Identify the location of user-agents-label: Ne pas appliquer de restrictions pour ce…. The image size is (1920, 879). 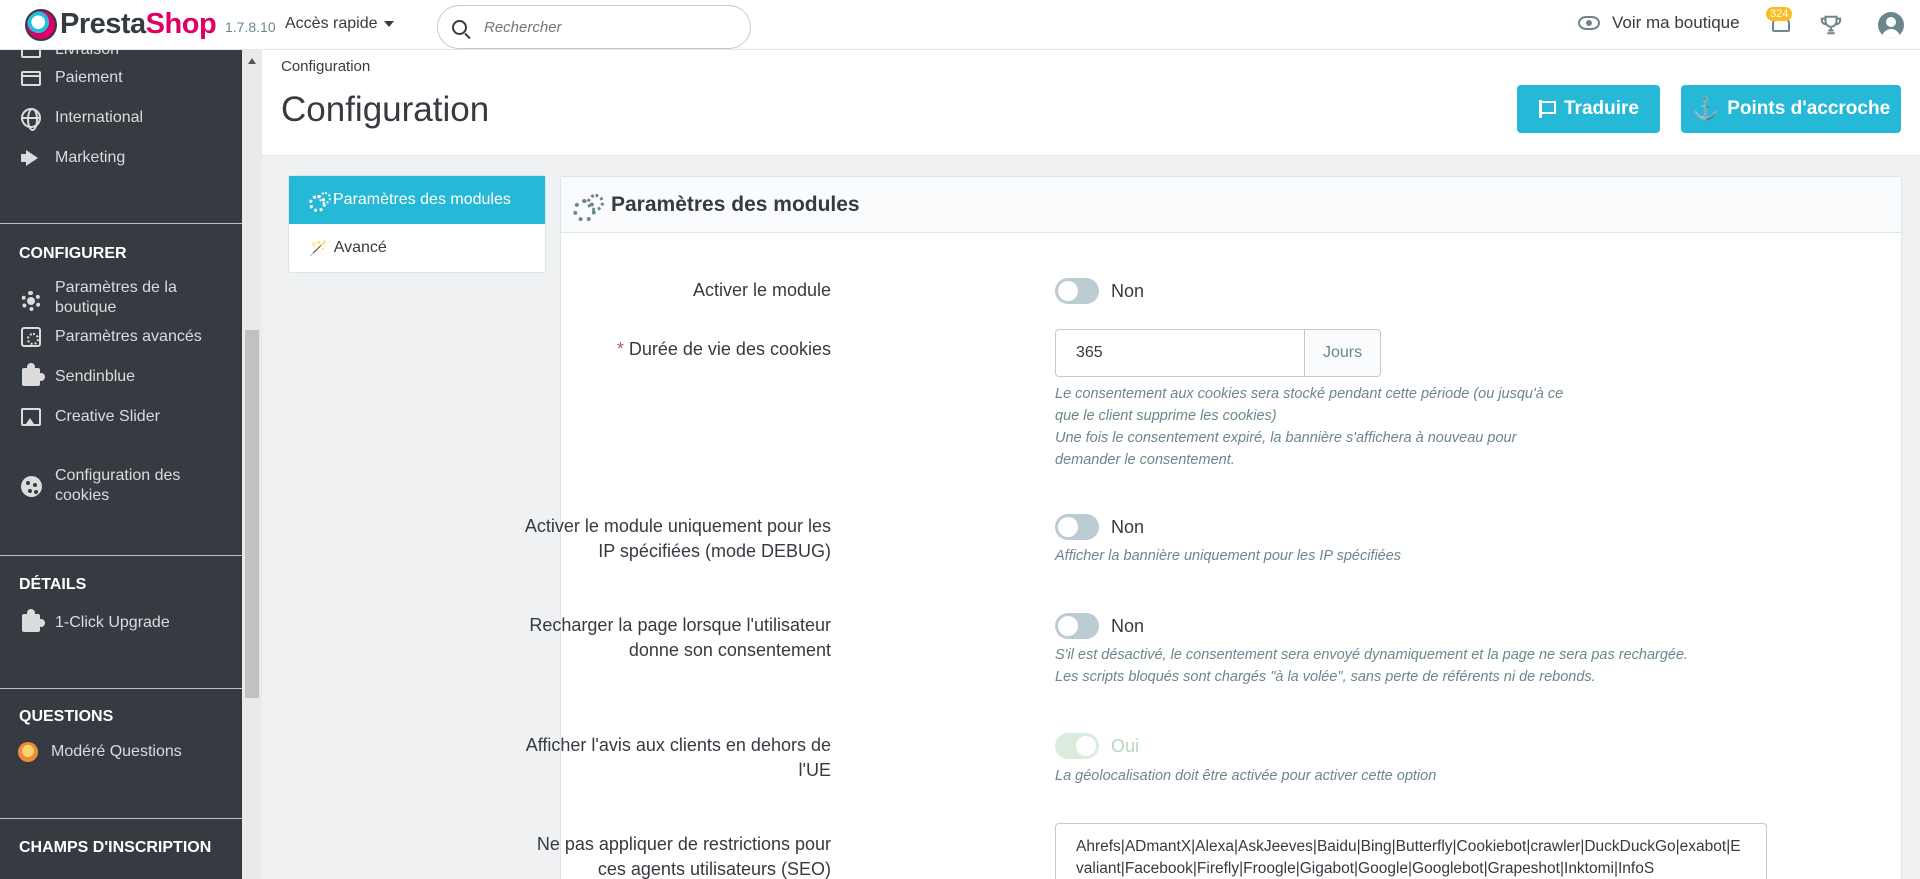
(683, 856).